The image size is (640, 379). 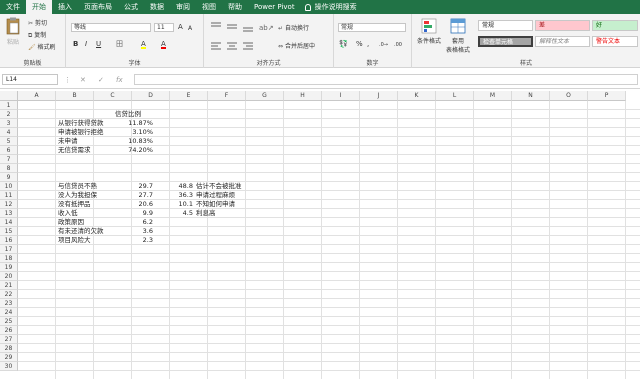 What do you see at coordinates (293, 27) in the screenshot?
I see `wrap-text-button: ↵ 自动换行` at bounding box center [293, 27].